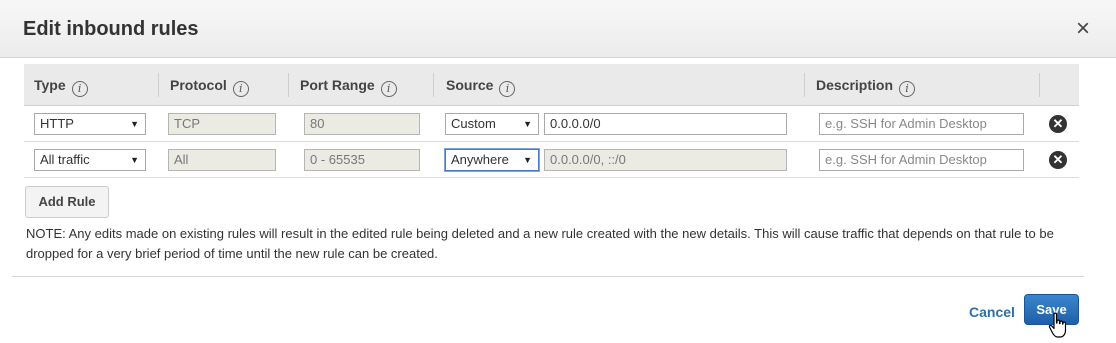  Describe the element at coordinates (665, 124) in the screenshot. I see `source-cidr-input: 0.0.0.0/0` at that location.